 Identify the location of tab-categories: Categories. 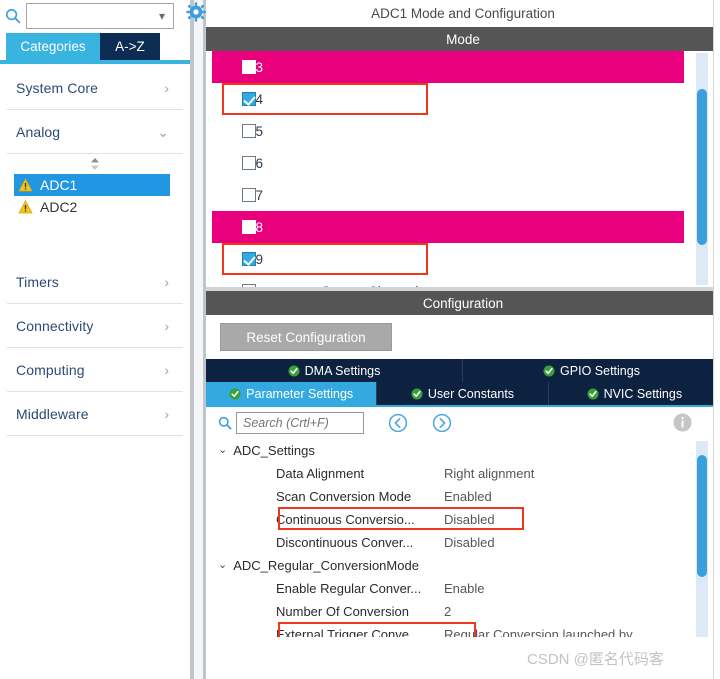
(53, 46).